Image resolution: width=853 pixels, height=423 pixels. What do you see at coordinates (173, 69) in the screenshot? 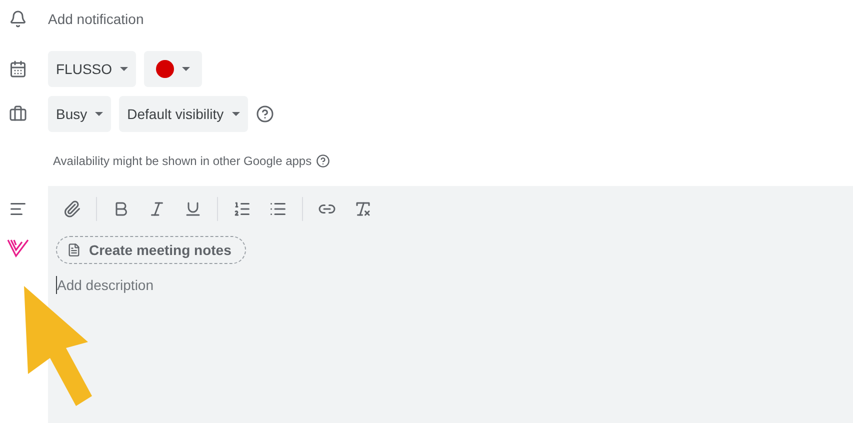
I see `color-dropdown` at bounding box center [173, 69].